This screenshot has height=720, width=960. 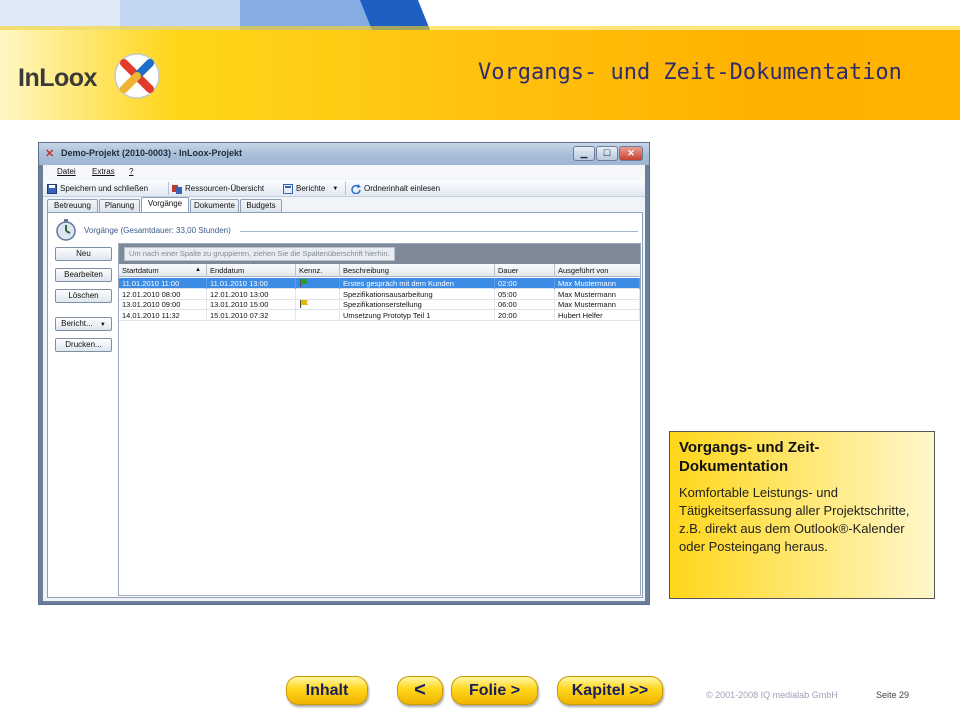 What do you see at coordinates (690, 72) in the screenshot?
I see `slide-title: Vorgangs- und Zeit-Dokumentation` at bounding box center [690, 72].